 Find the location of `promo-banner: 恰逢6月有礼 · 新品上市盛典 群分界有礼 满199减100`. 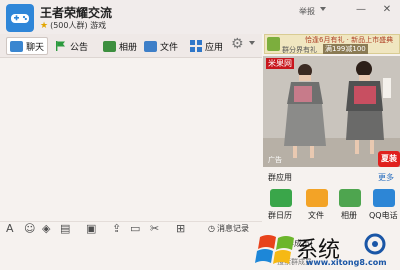

promo-banner: 恰逢6月有礼 · 新品上市盛典 群分界有礼 满199减100 is located at coordinates (332, 44).